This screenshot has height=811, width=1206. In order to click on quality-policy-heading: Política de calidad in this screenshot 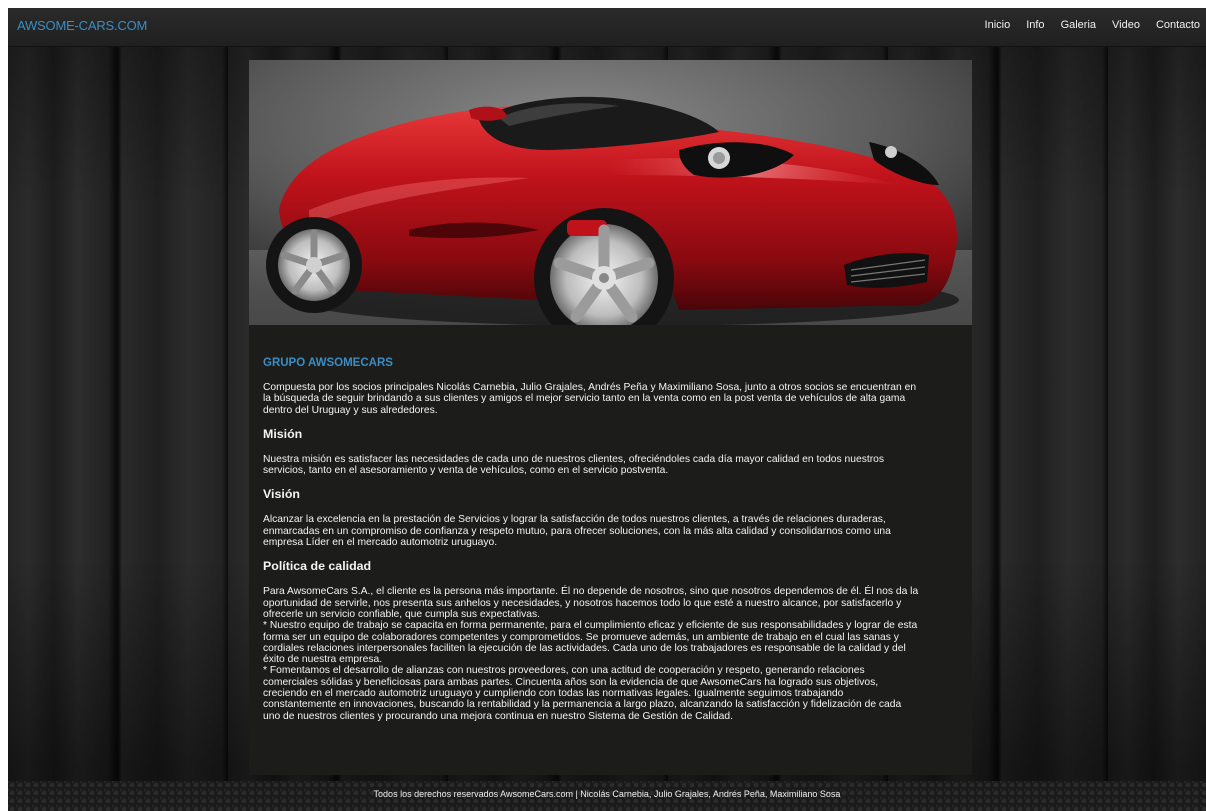, I will do `click(317, 566)`.